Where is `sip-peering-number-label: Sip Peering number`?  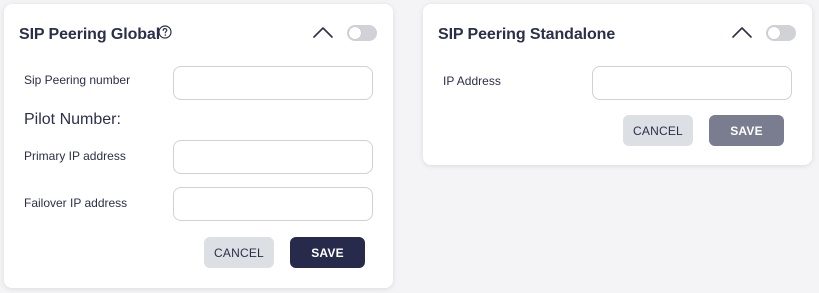
sip-peering-number-label: Sip Peering number is located at coordinates (77, 80).